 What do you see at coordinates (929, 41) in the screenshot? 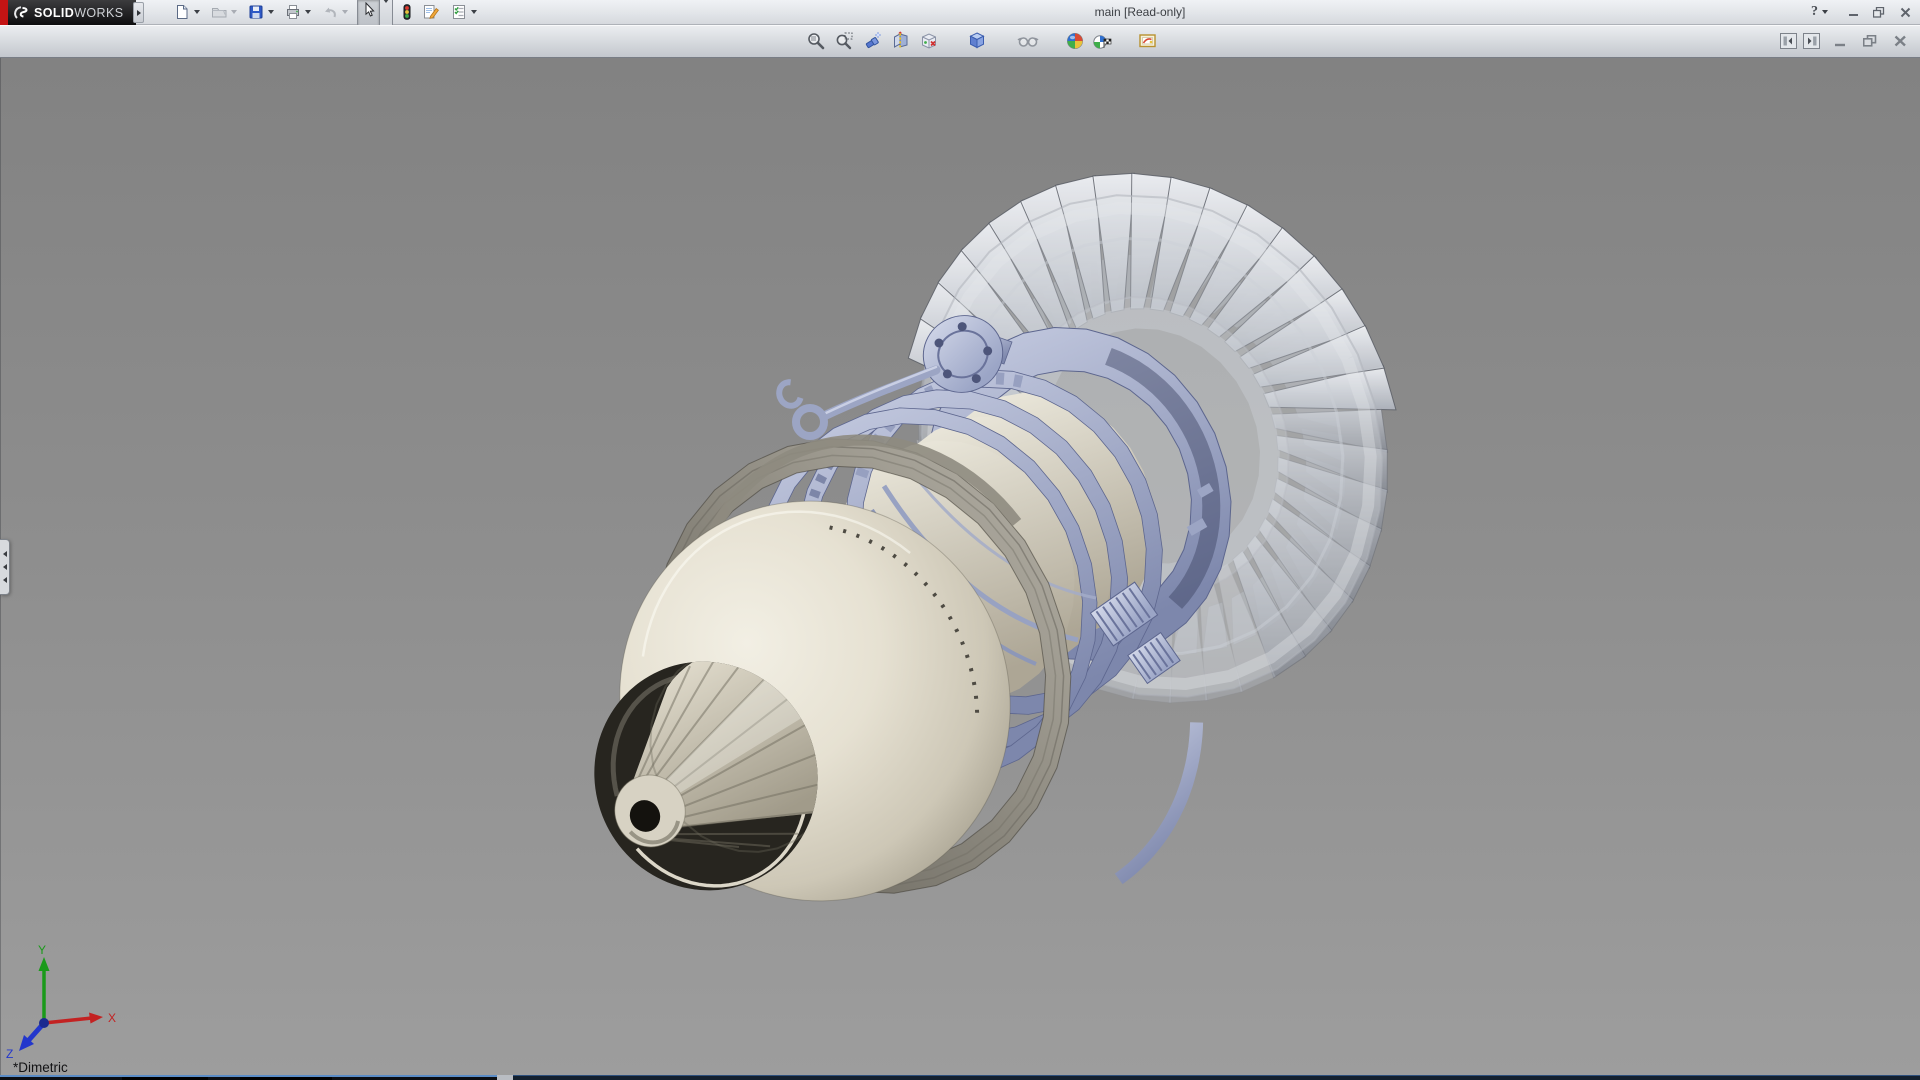
I see `dynamic-annotation-views-button` at bounding box center [929, 41].